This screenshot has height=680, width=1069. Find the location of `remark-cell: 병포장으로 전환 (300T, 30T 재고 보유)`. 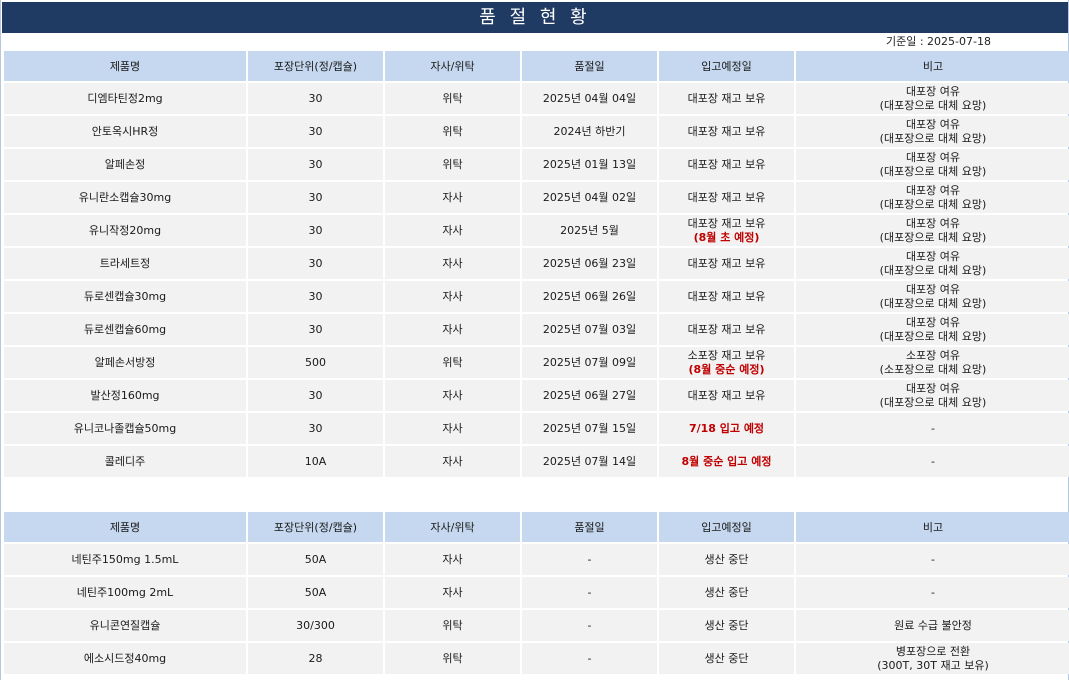

remark-cell: 병포장으로 전환 (300T, 30T 재고 보유) is located at coordinates (932, 658).